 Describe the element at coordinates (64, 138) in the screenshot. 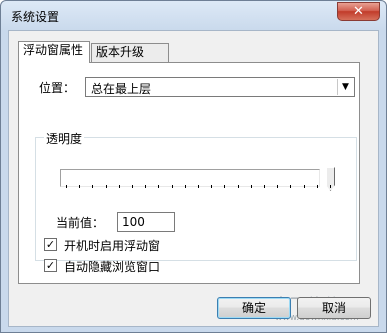

I see `opacity-group-title: 透明度` at that location.